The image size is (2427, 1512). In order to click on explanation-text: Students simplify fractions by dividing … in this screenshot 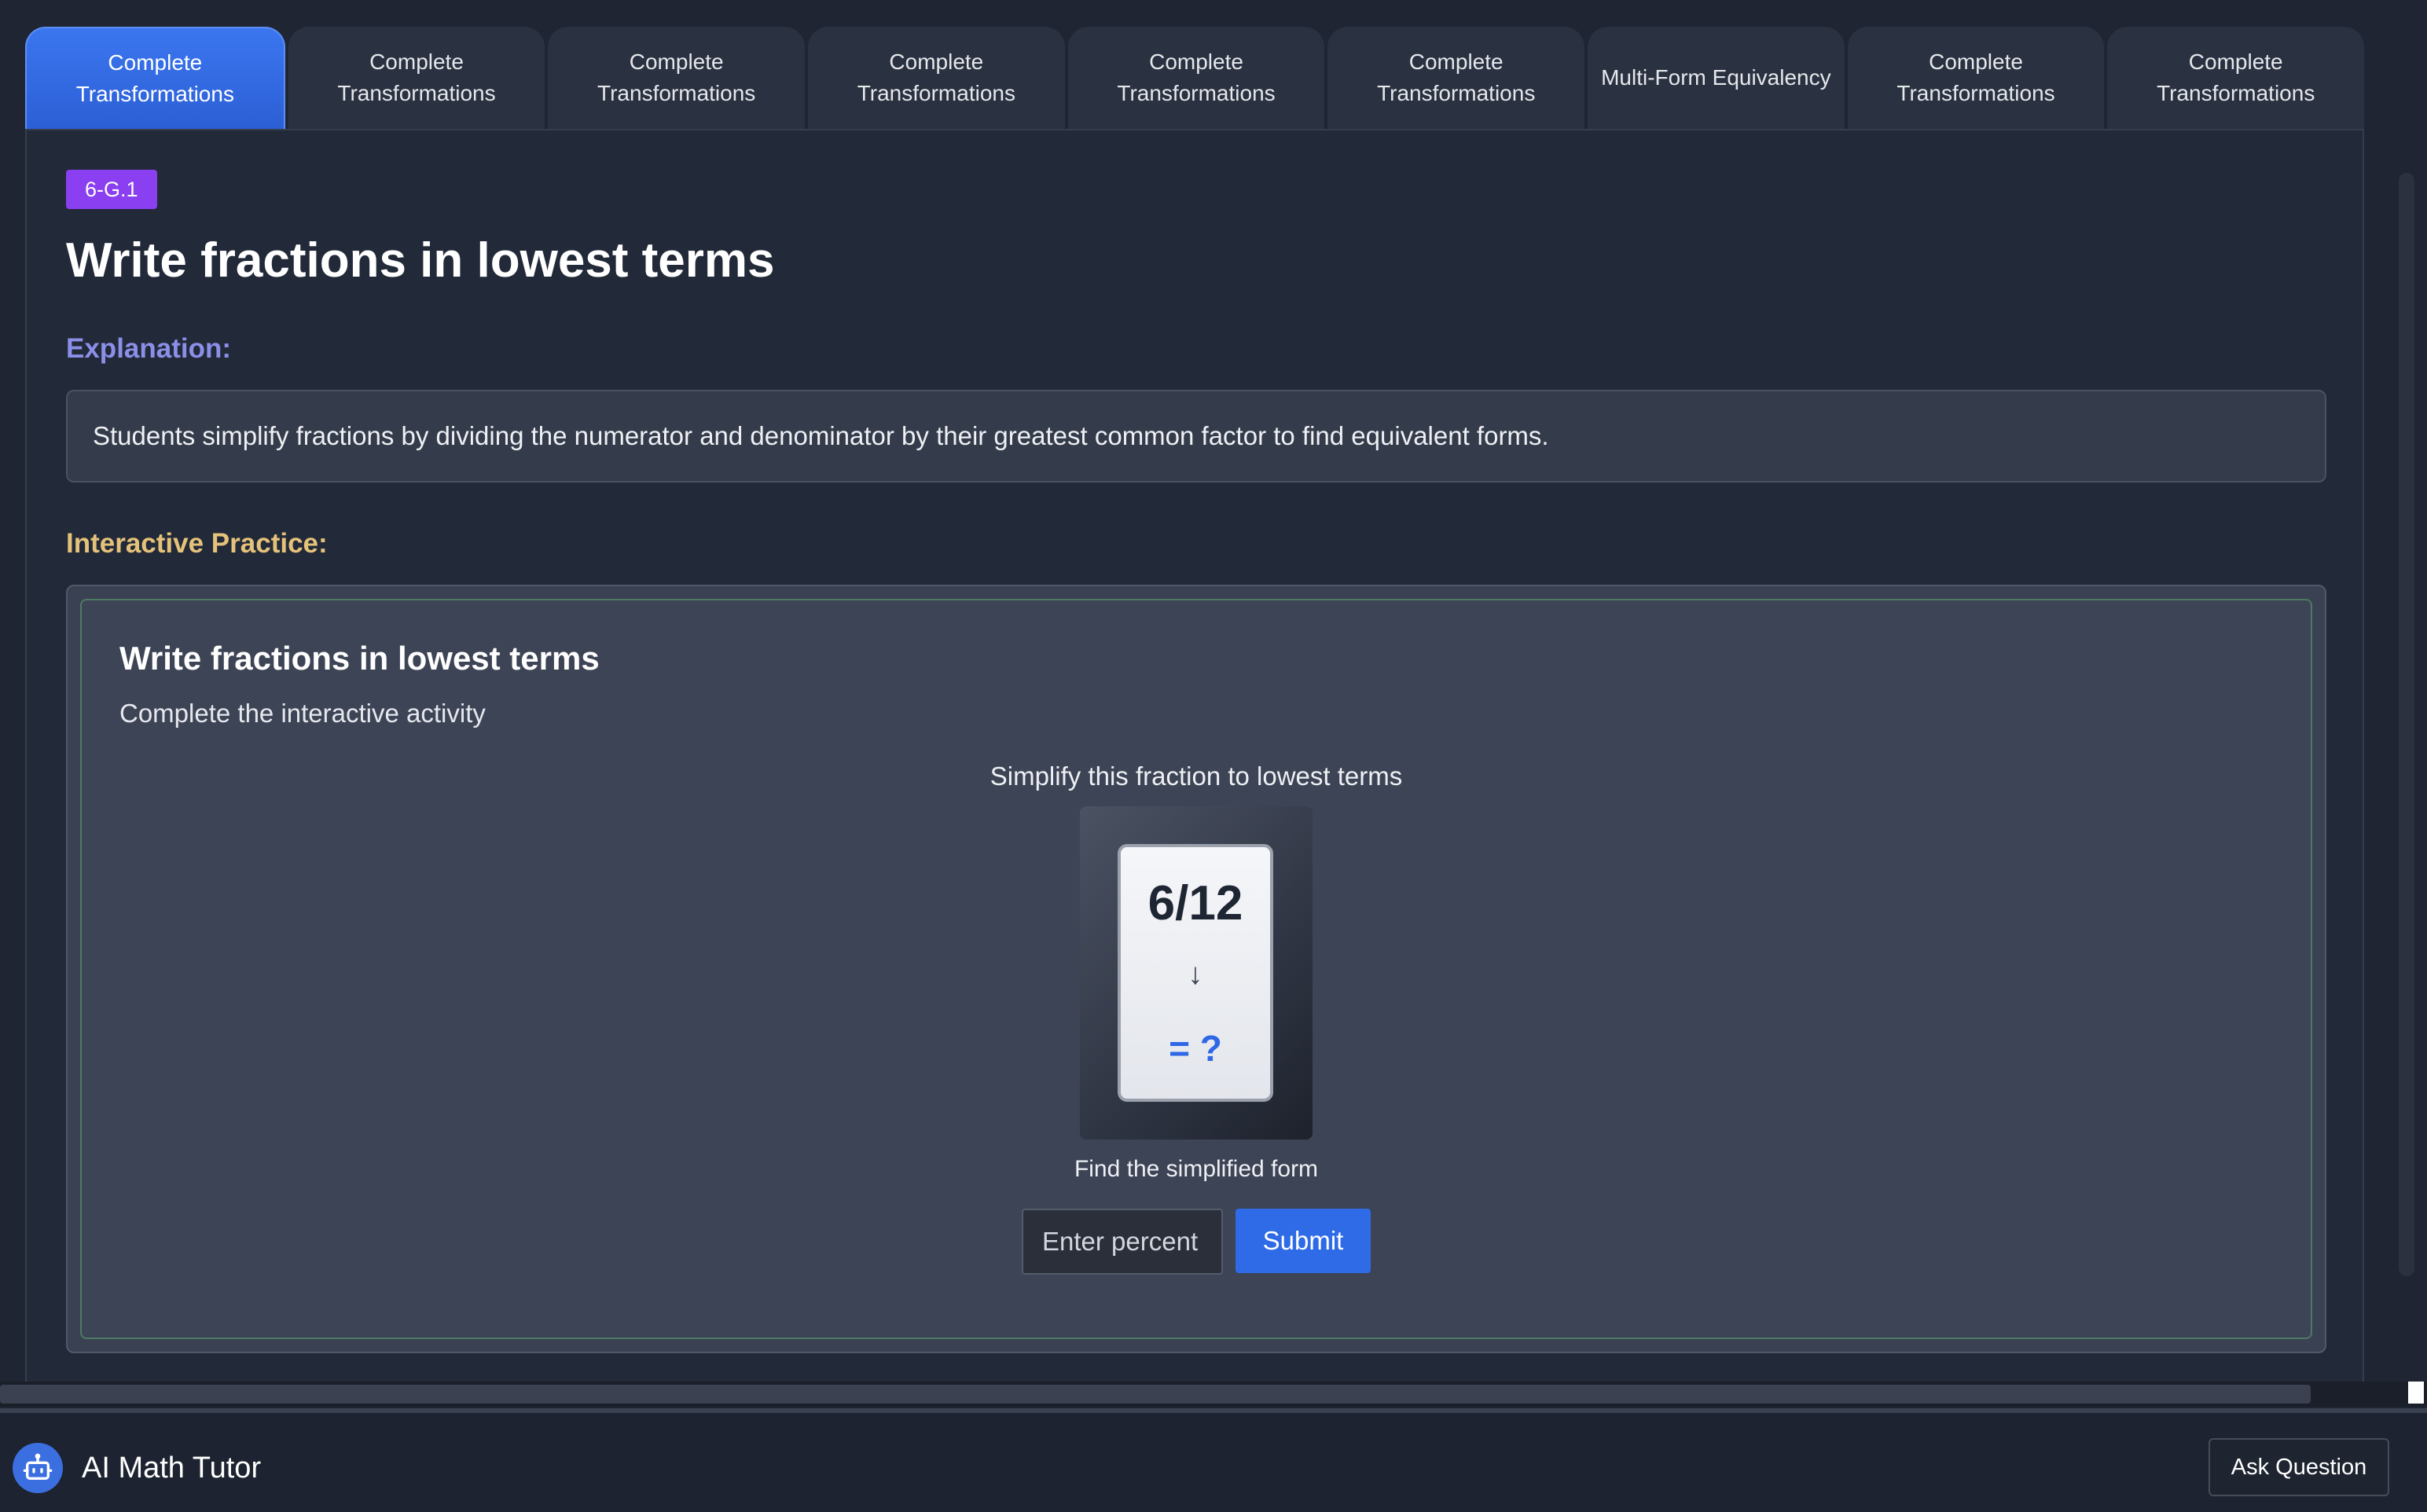, I will do `click(821, 436)`.